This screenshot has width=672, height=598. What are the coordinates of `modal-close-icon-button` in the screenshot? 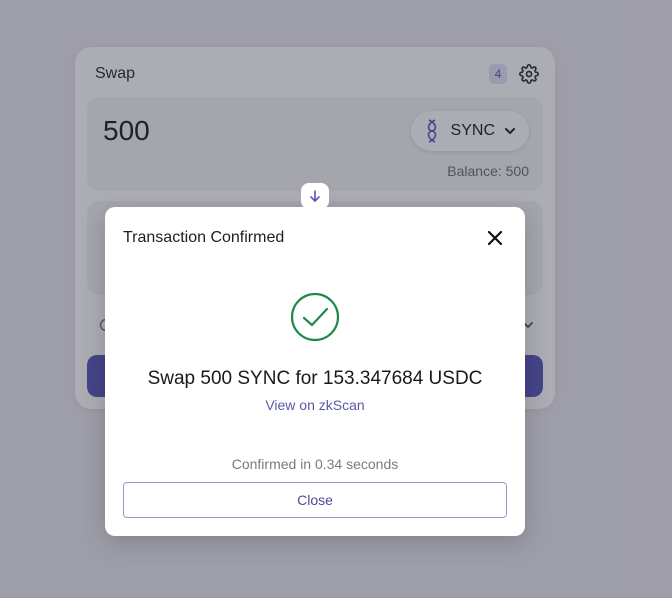 It's located at (495, 238).